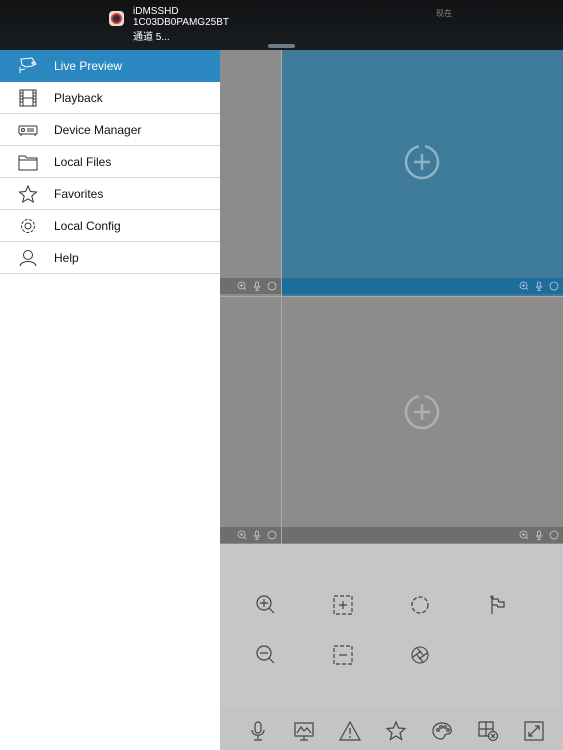 Image resolution: width=563 pixels, height=750 pixels. Describe the element at coordinates (28, 163) in the screenshot. I see `folder-icon` at that location.